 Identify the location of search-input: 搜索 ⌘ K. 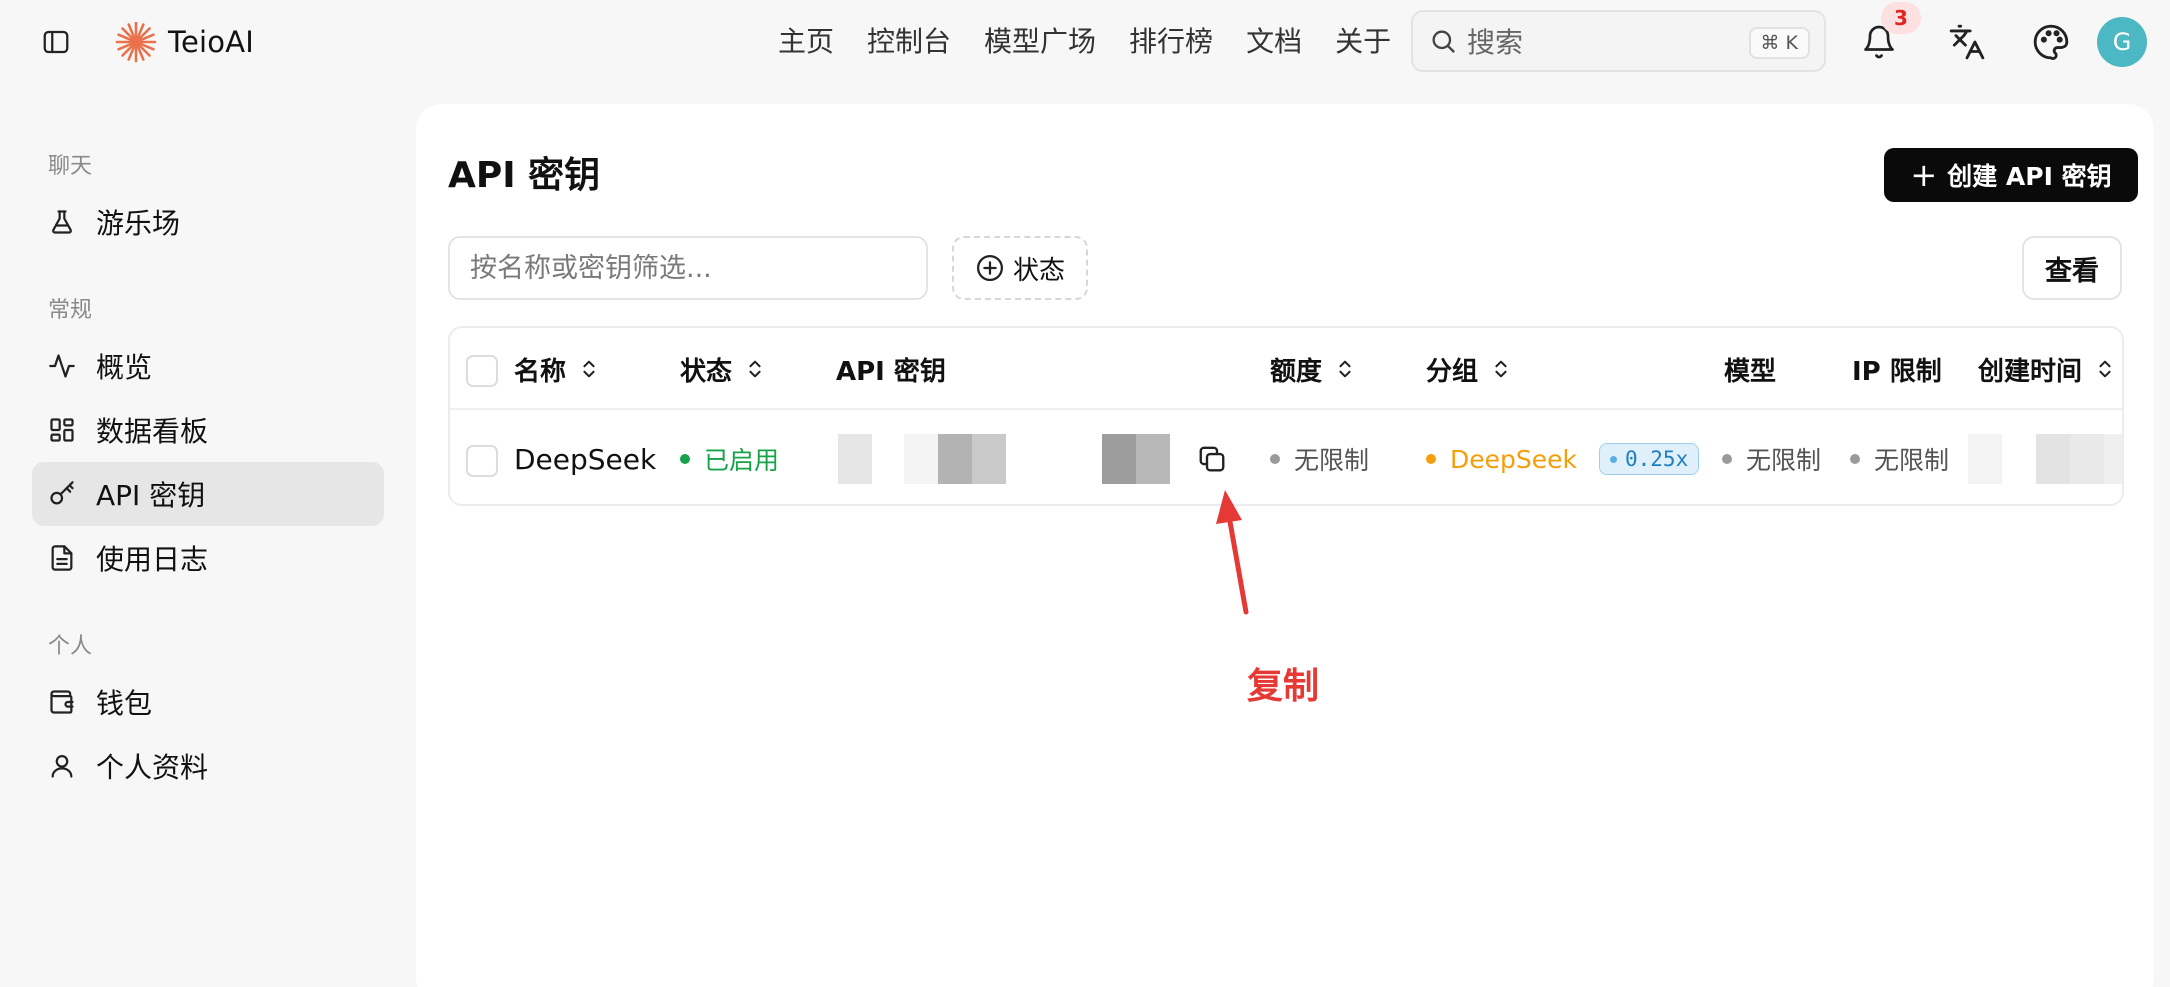
(1618, 41).